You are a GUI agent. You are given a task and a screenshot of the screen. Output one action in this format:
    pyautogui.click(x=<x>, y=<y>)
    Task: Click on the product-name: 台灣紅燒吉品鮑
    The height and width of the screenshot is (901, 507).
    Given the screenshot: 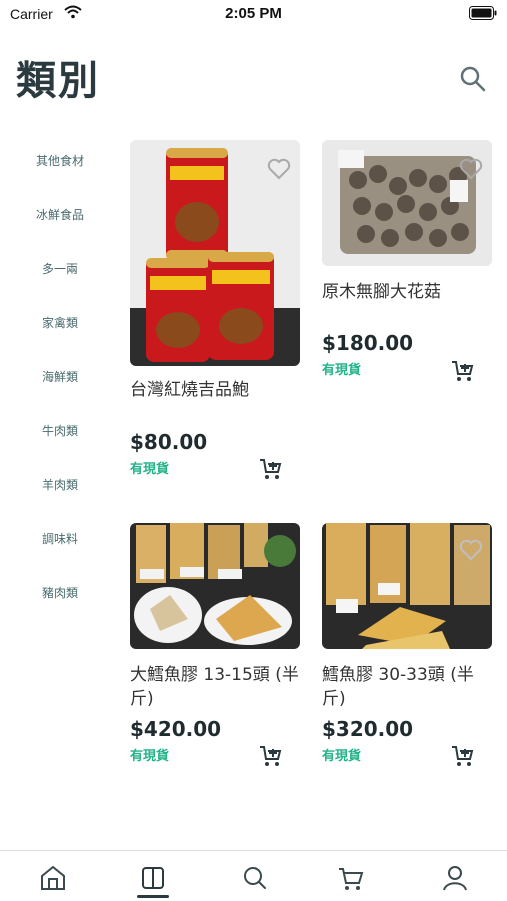 What is the action you would take?
    pyautogui.click(x=215, y=390)
    